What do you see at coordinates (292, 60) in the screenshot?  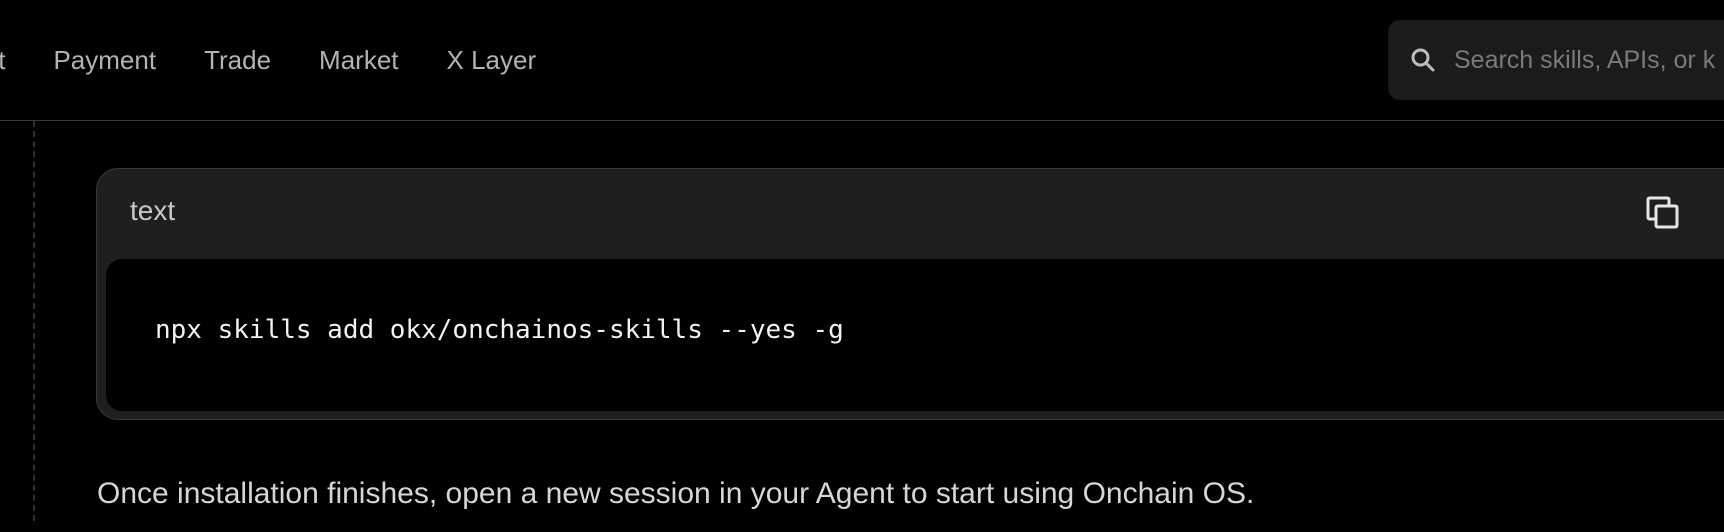 I see `main-nav: let Payment Trade Market X Layer` at bounding box center [292, 60].